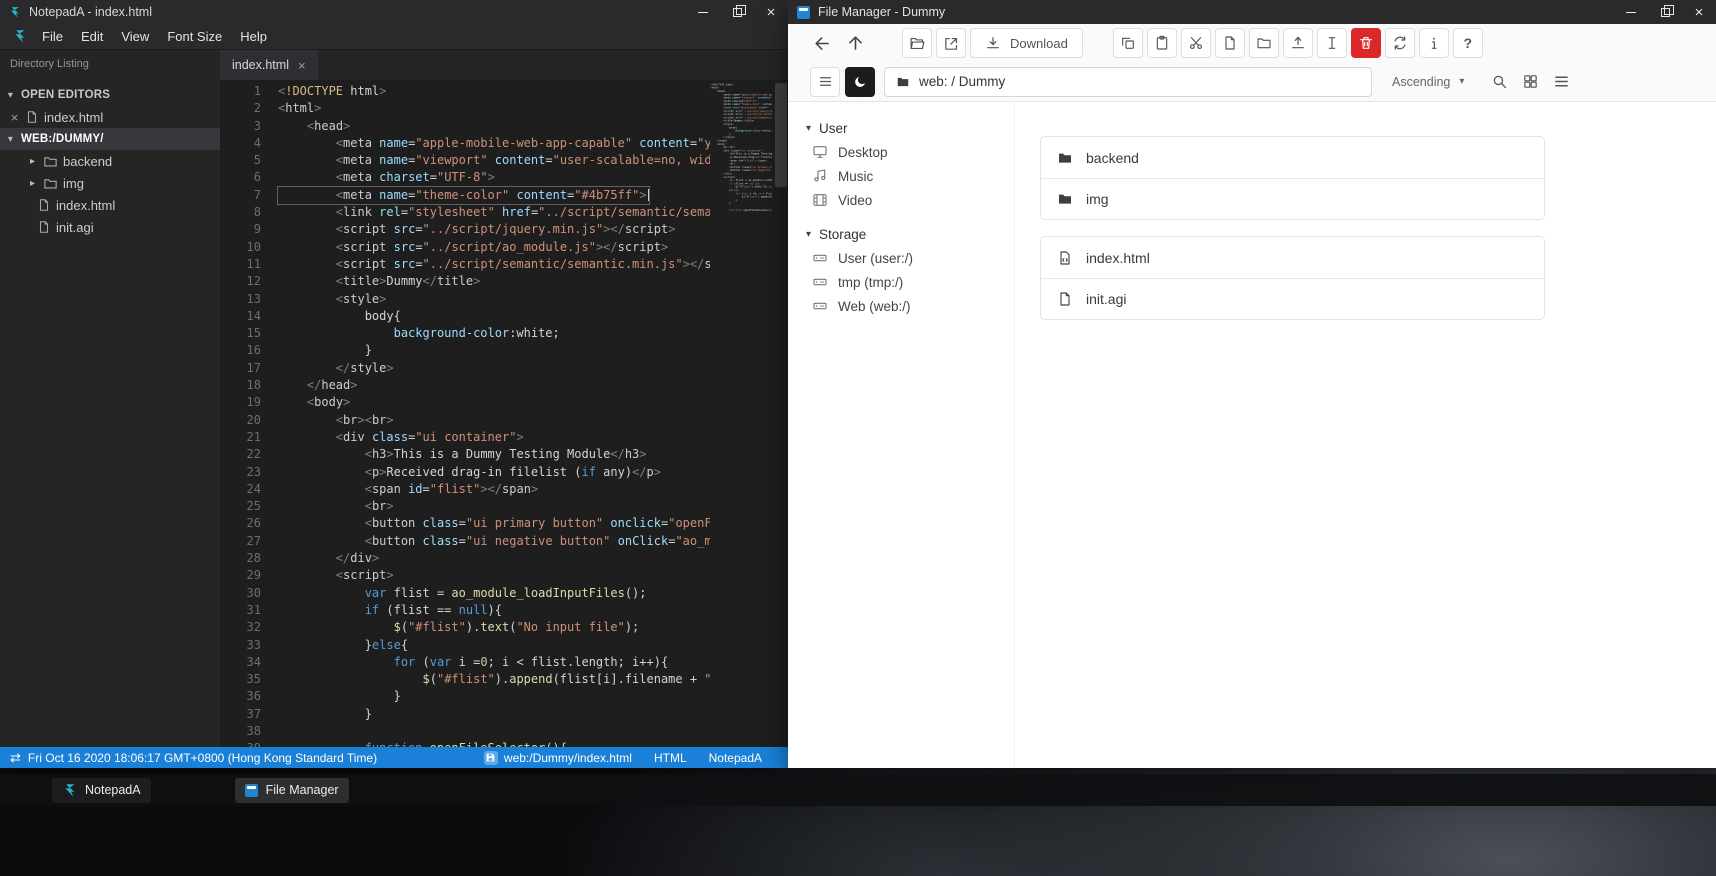  What do you see at coordinates (1195, 43) in the screenshot?
I see `cut-button` at bounding box center [1195, 43].